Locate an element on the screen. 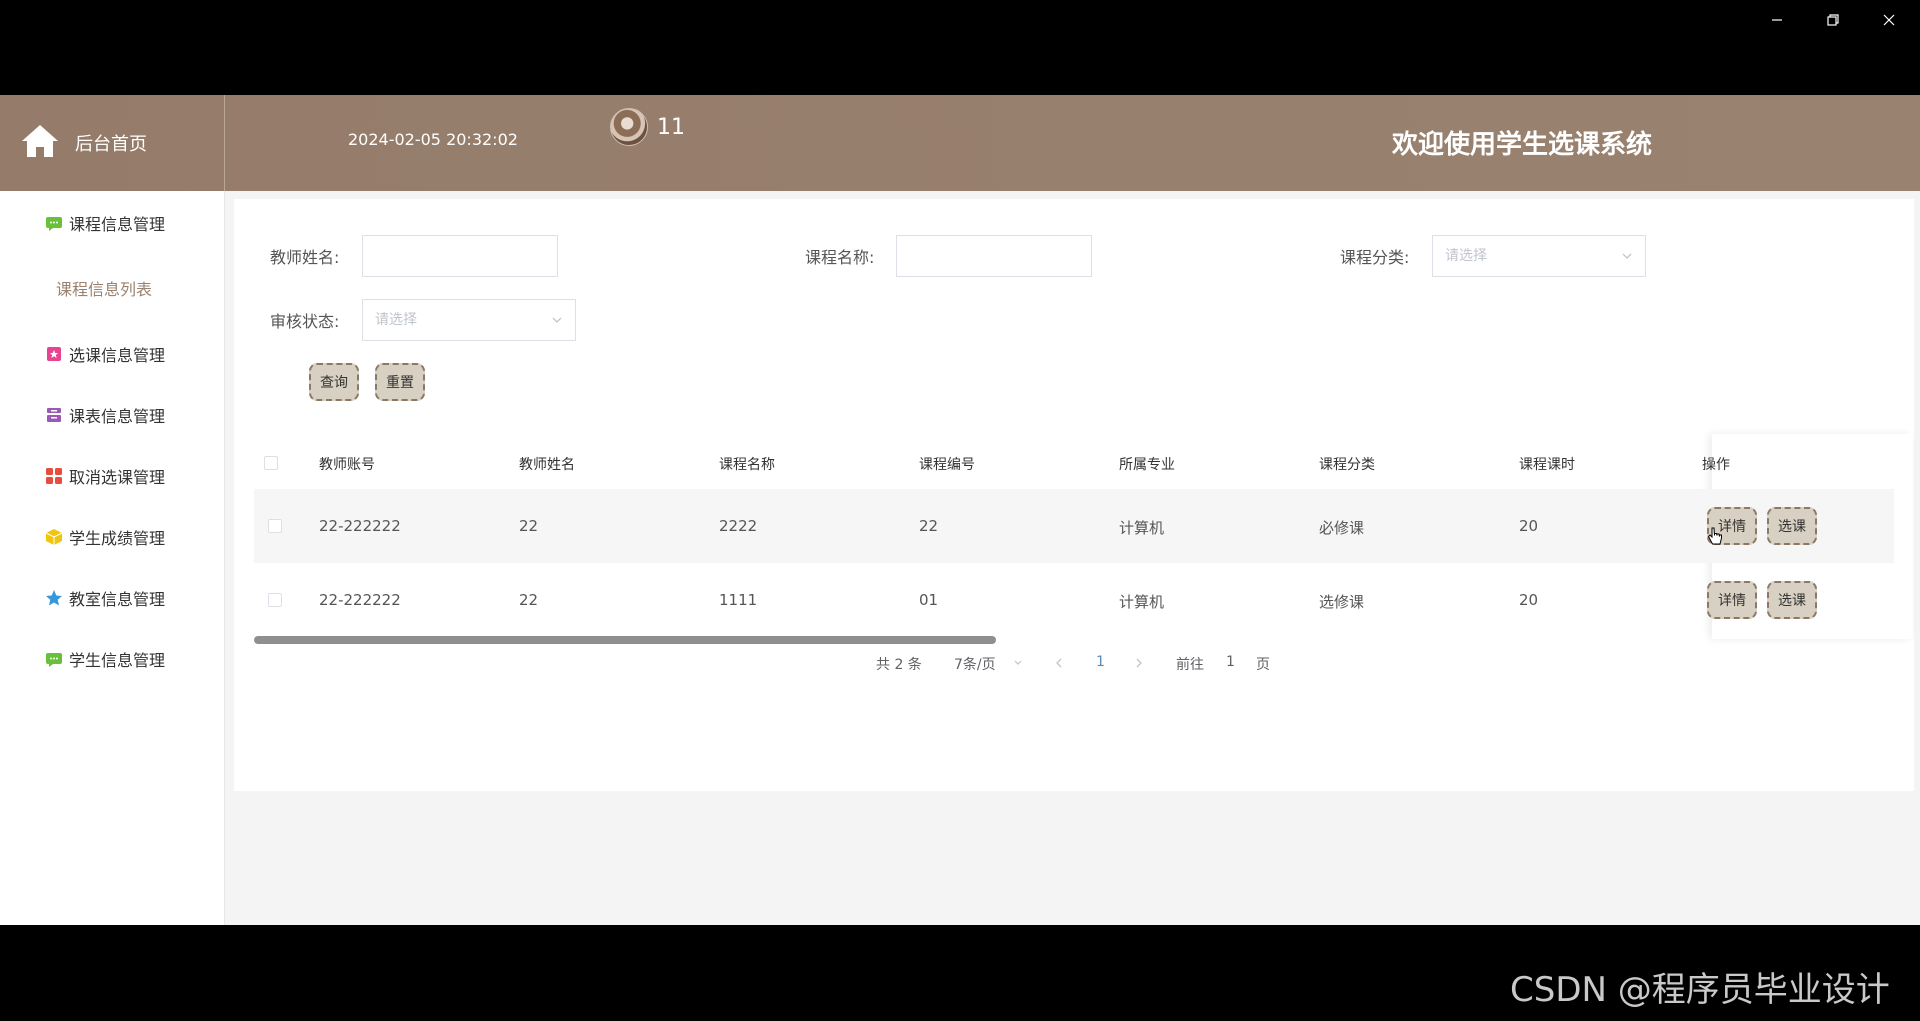 This screenshot has width=1920, height=1021. column-header: 教师账号 is located at coordinates (347, 464).